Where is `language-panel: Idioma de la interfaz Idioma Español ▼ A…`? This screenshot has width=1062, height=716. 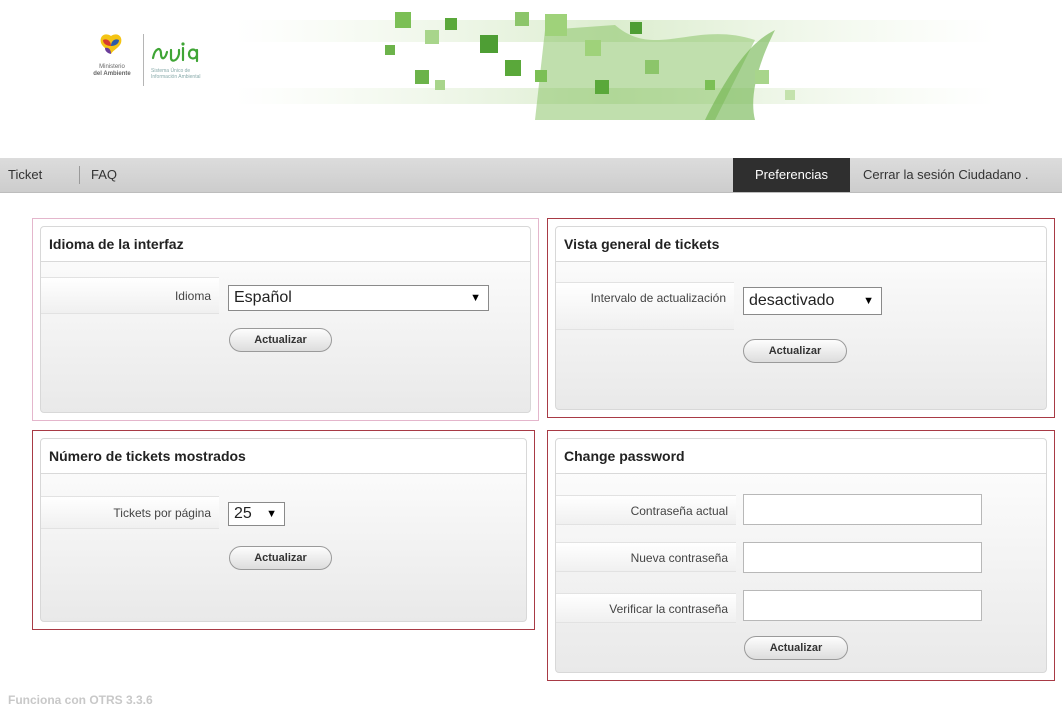 language-panel: Idioma de la interfaz Idioma Español ▼ A… is located at coordinates (285, 319).